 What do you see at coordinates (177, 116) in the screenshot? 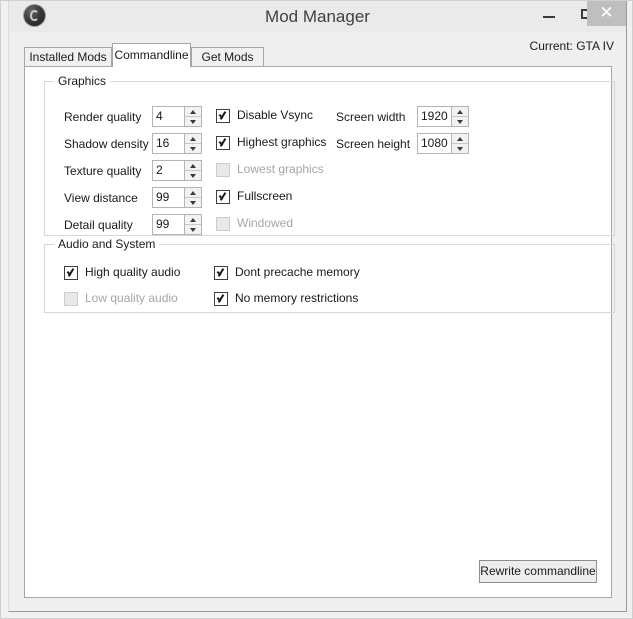
I see `spinner-render-quality: 4` at bounding box center [177, 116].